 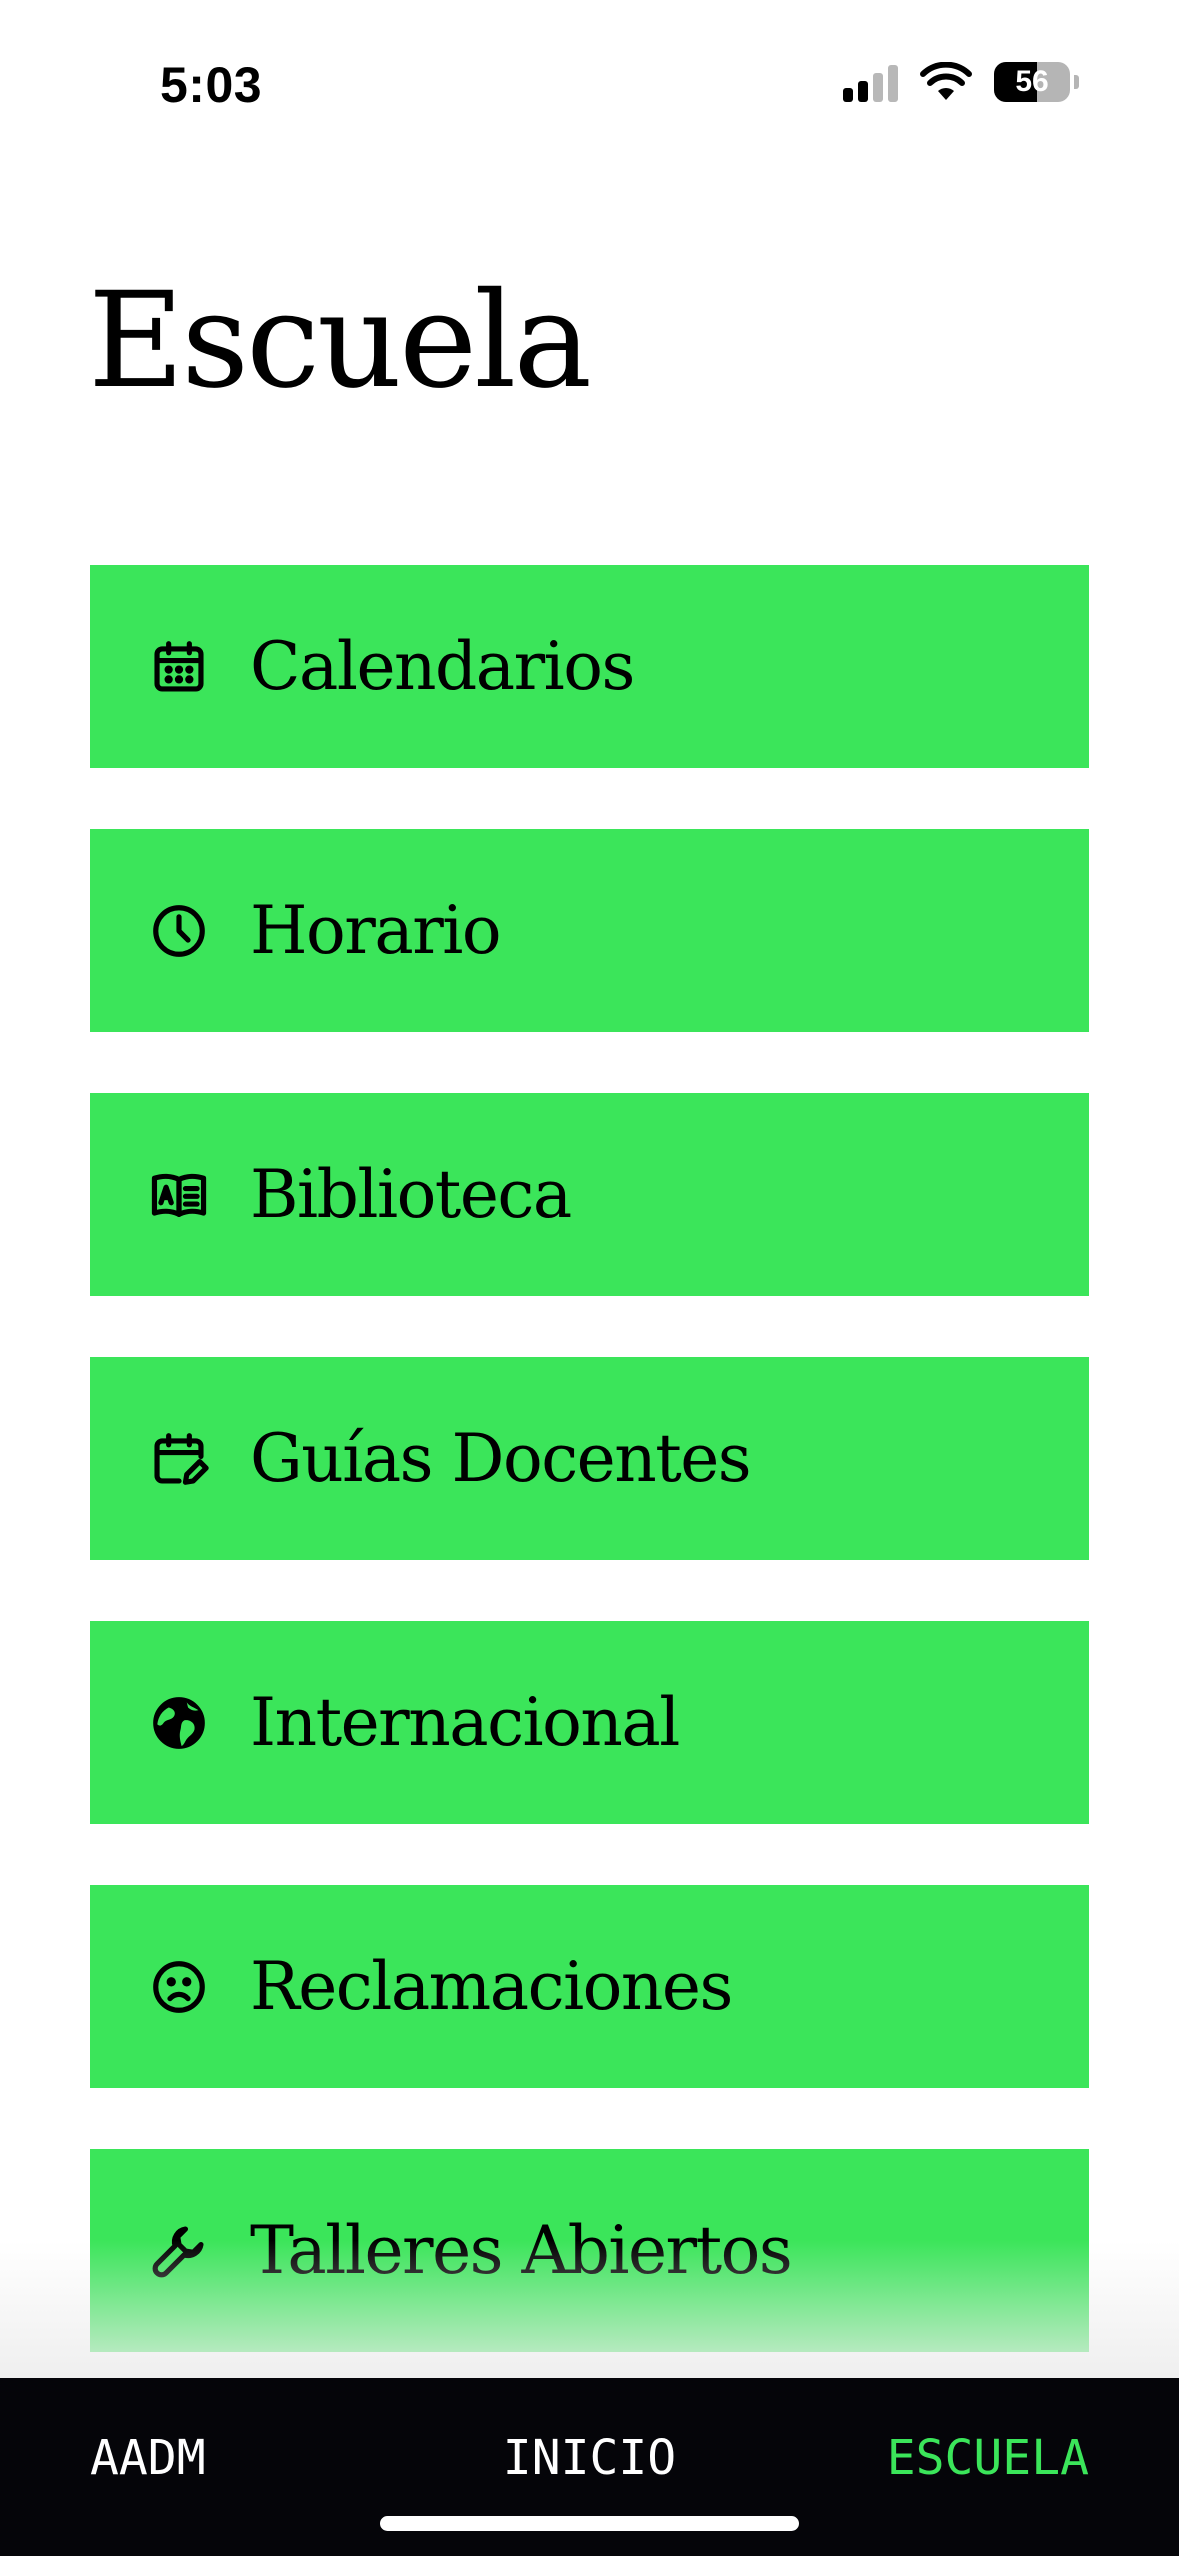 I want to click on home-indicator, so click(x=589, y=2523).